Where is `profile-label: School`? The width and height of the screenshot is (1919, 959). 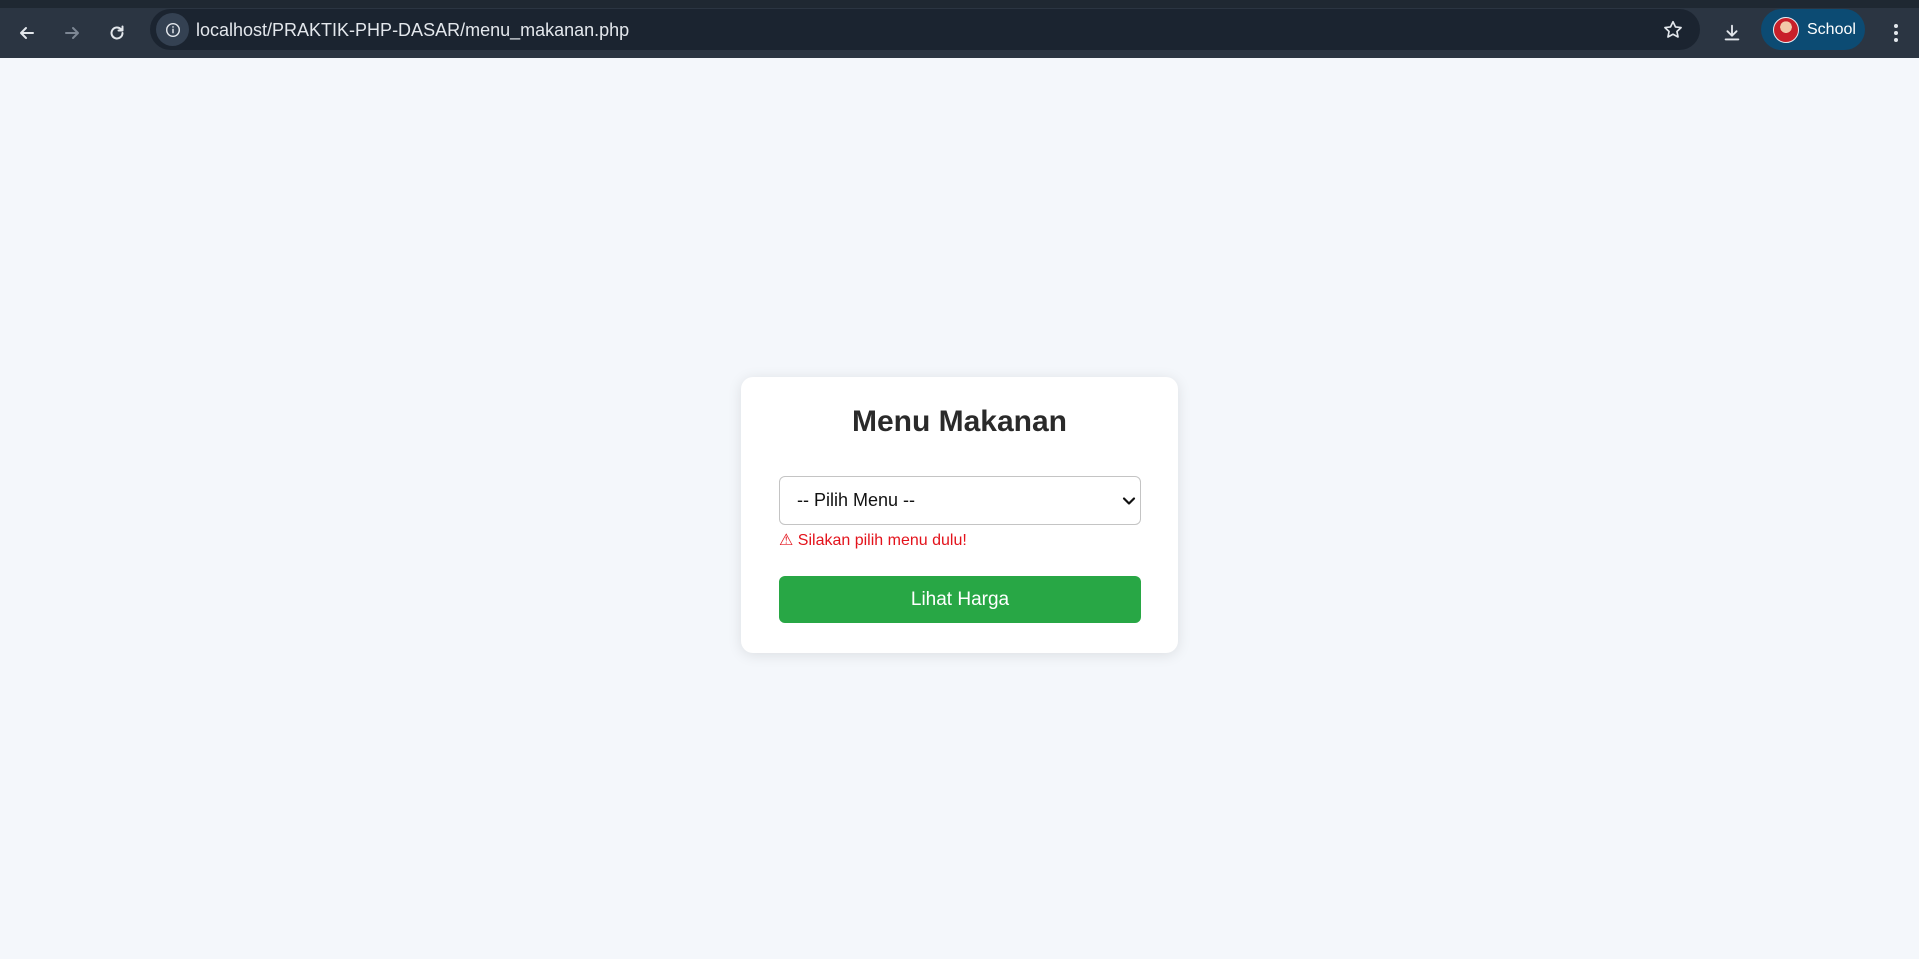
profile-label: School is located at coordinates (1831, 29).